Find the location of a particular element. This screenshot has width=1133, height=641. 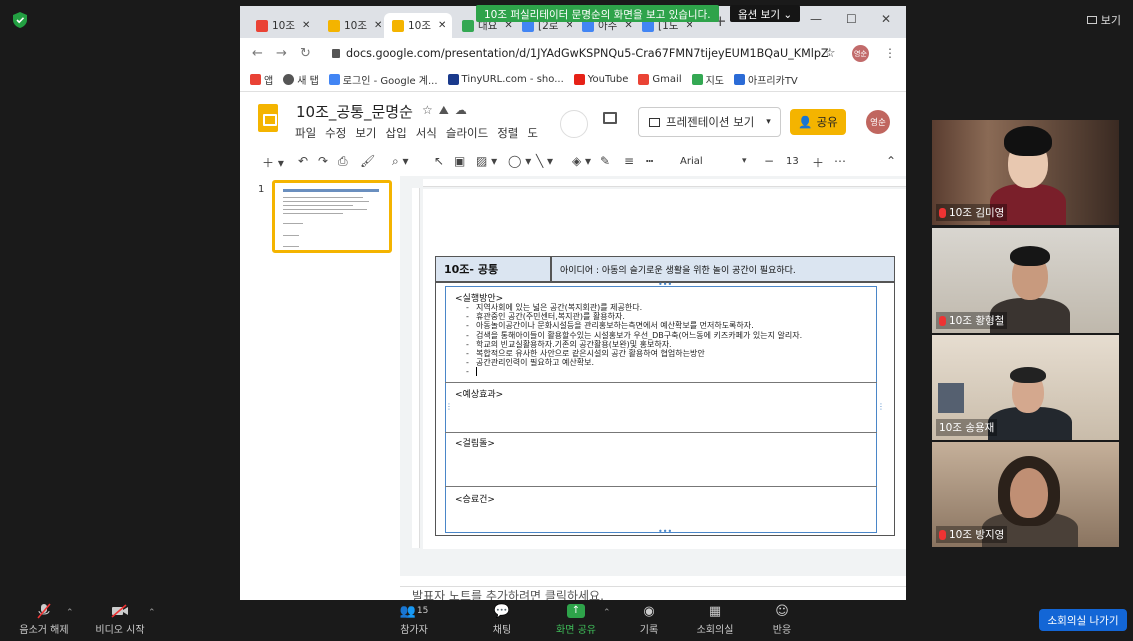

menu-format: 서식 is located at coordinates (426, 133).